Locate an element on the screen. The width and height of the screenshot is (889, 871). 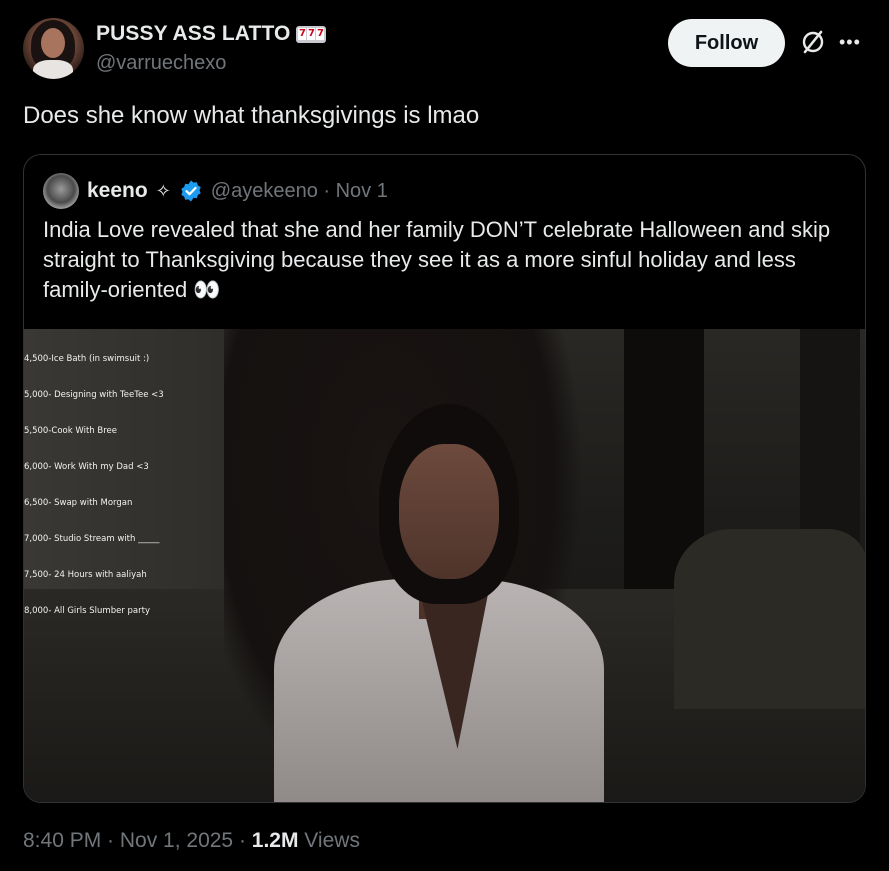
overlay-line: 4,500-Ice Bath (in swimsuit :) is located at coordinates (87, 359).